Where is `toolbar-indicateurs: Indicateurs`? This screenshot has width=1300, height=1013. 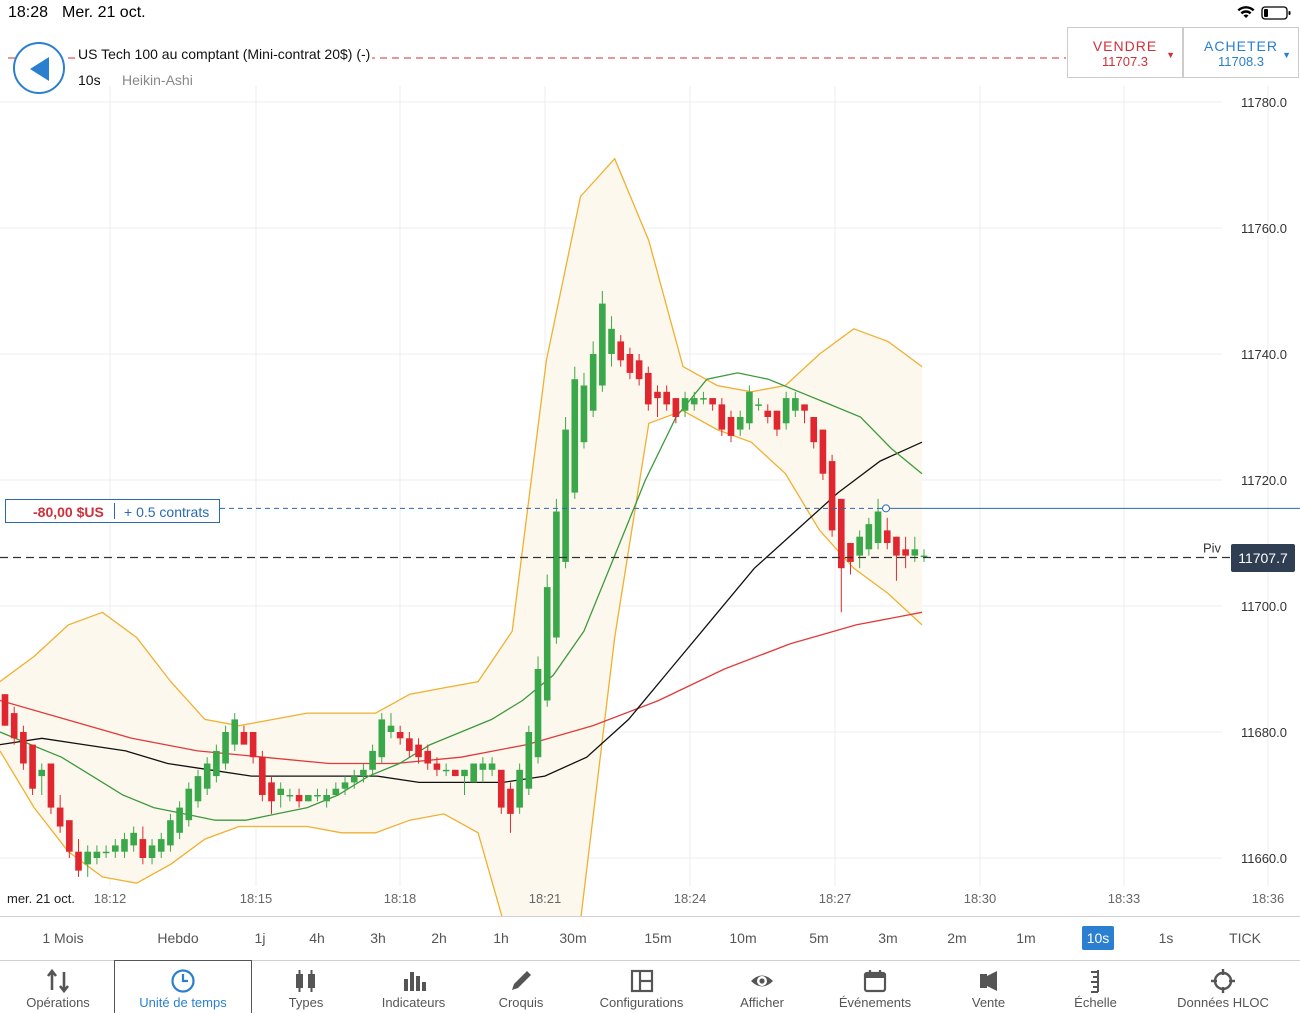 toolbar-indicateurs: Indicateurs is located at coordinates (413, 987).